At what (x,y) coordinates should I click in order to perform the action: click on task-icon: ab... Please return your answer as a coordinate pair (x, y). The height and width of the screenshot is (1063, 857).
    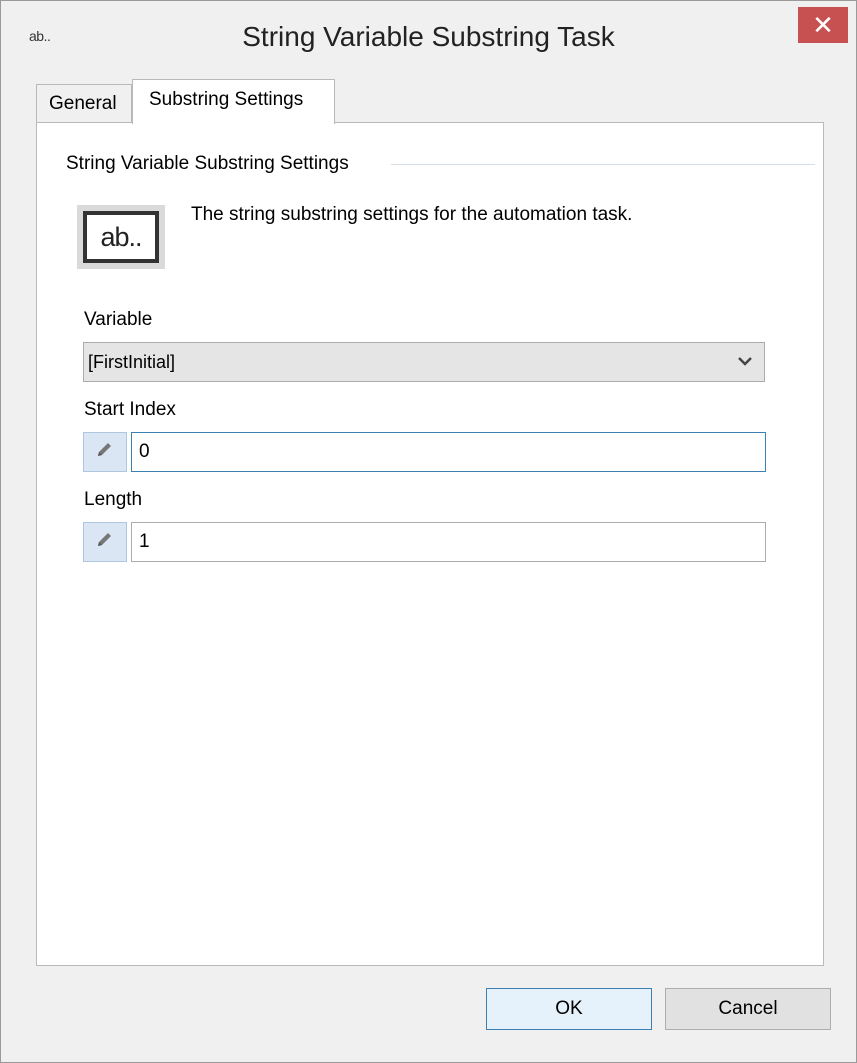
    Looking at the image, I should click on (121, 237).